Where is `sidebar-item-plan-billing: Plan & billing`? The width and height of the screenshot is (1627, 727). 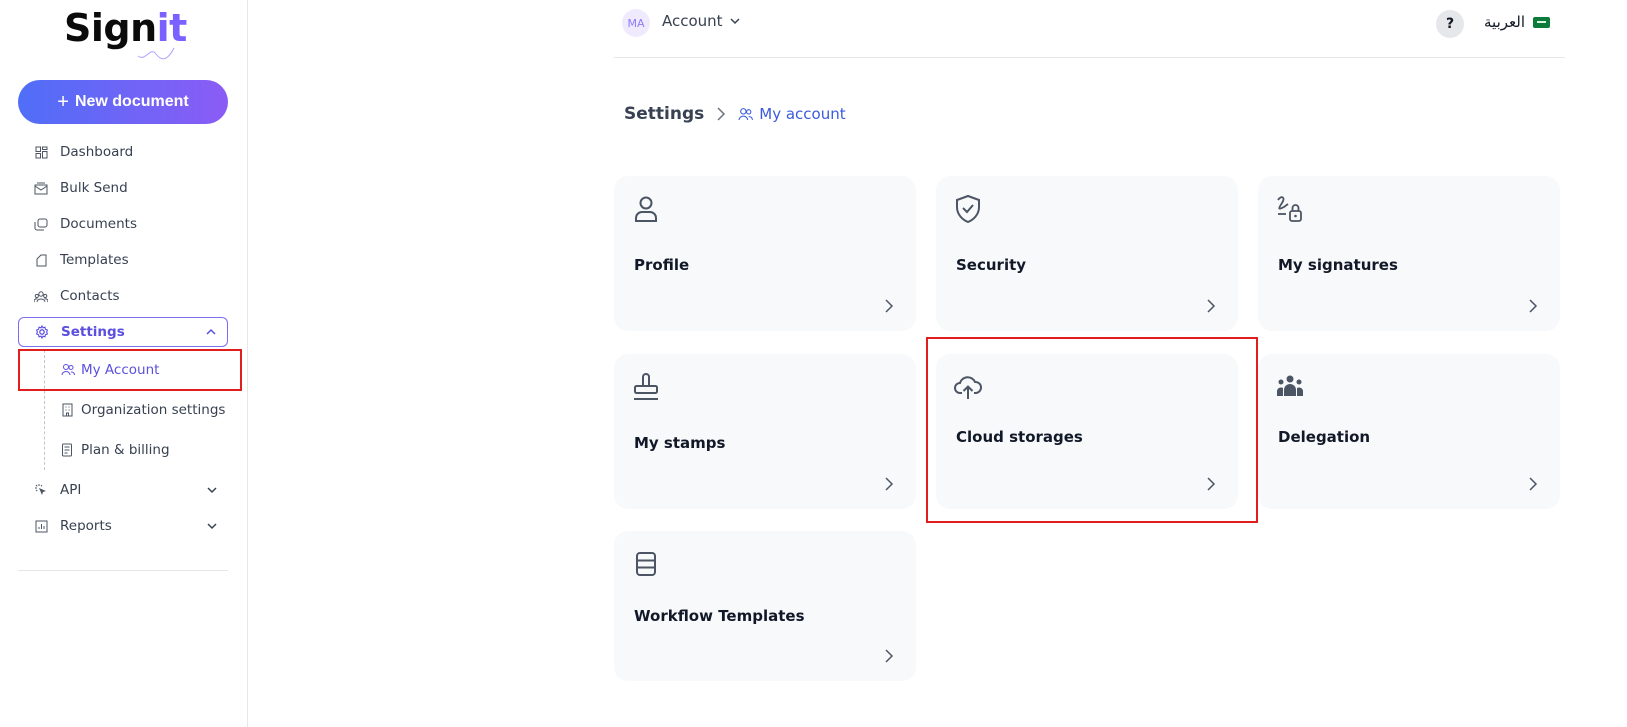
sidebar-item-plan-billing: Plan & billing is located at coordinates (136, 450).